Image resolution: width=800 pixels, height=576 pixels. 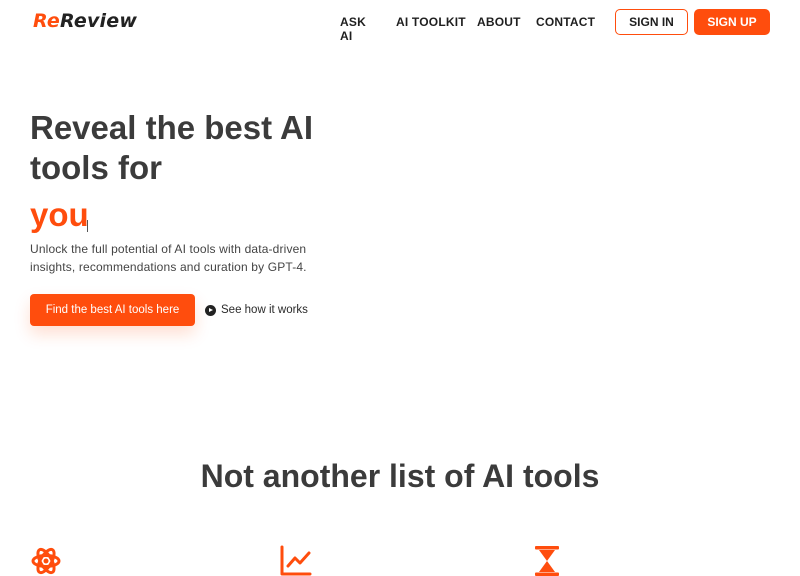 What do you see at coordinates (353, 29) in the screenshot?
I see `nav-item-ask-ai: ASK AI` at bounding box center [353, 29].